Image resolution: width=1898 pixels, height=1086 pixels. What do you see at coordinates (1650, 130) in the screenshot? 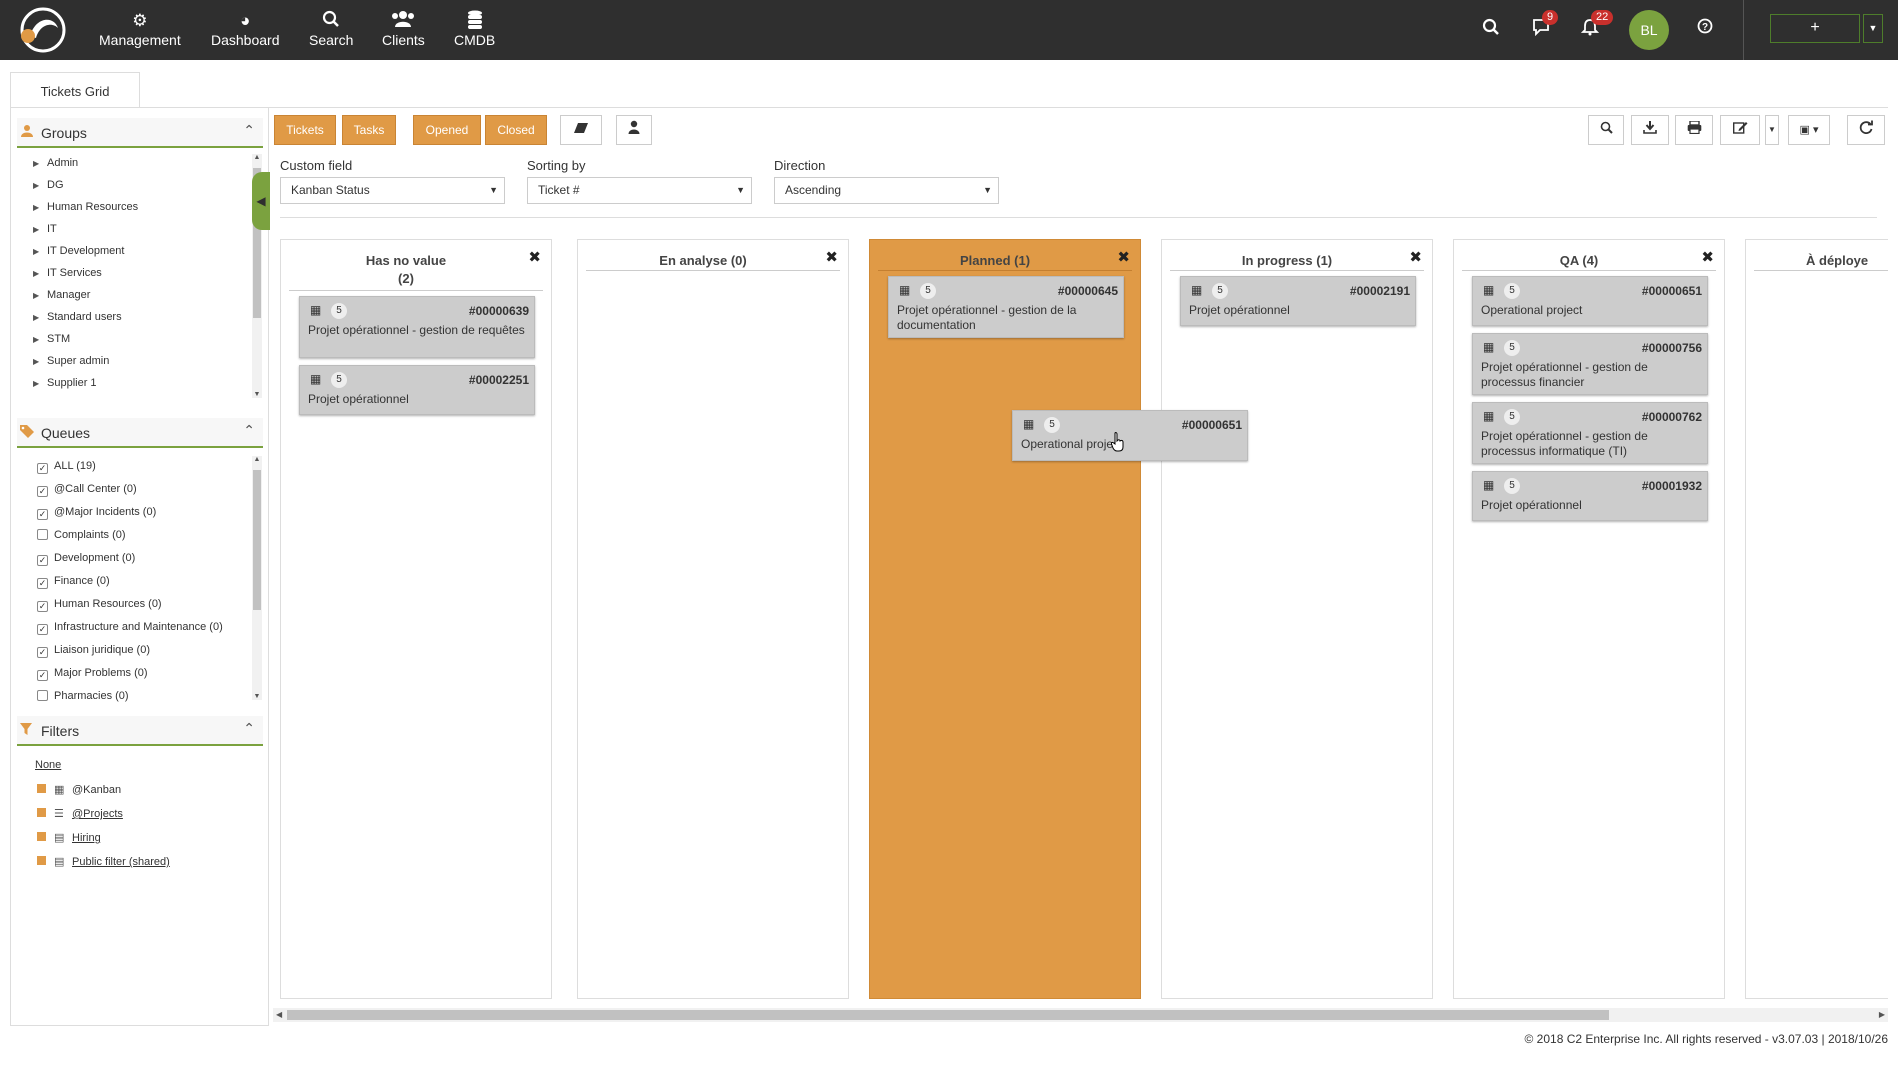
I see `download-button` at bounding box center [1650, 130].